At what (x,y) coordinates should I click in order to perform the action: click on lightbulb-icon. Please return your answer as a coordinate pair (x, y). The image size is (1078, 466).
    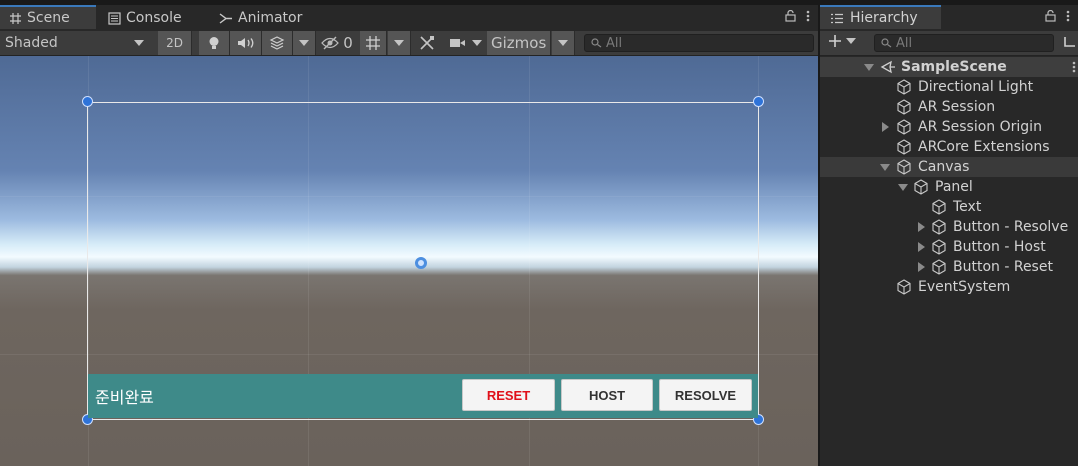
    Looking at the image, I should click on (214, 42).